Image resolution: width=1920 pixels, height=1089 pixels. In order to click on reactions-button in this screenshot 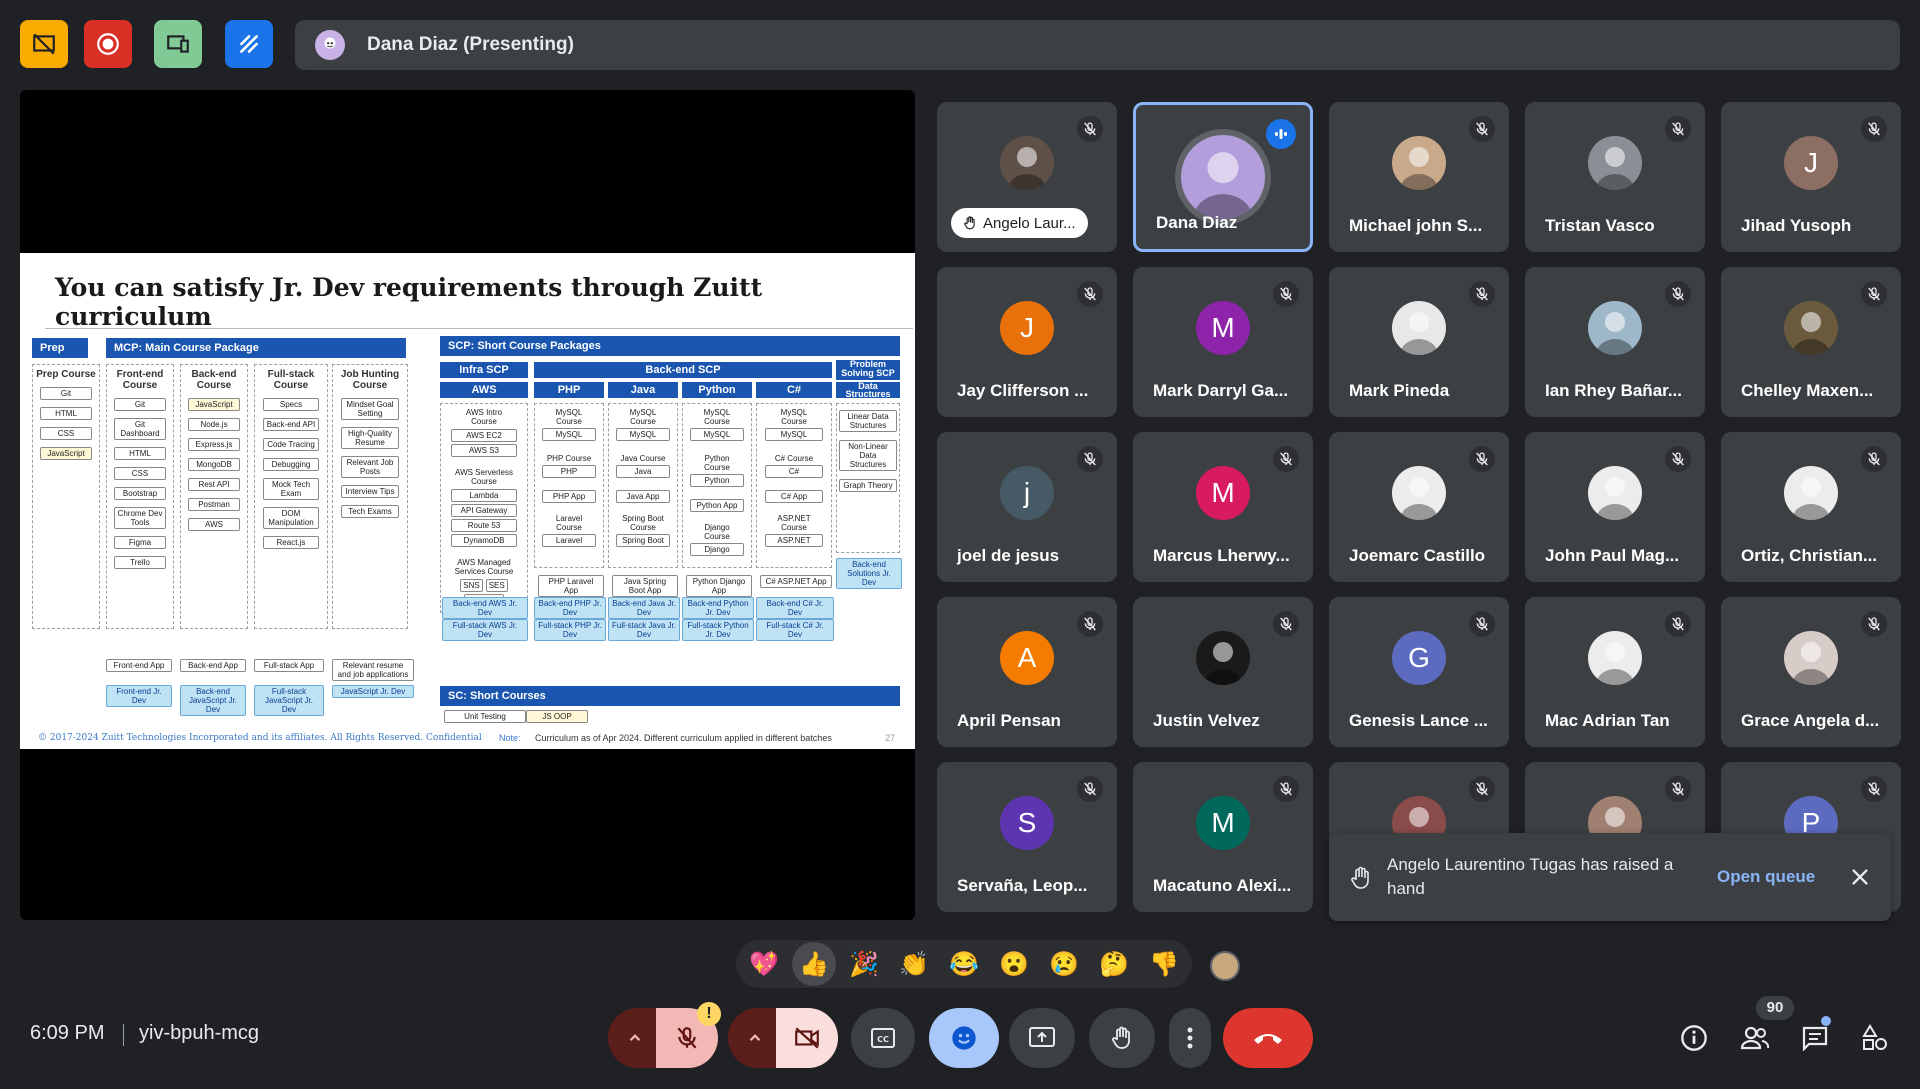, I will do `click(964, 1038)`.